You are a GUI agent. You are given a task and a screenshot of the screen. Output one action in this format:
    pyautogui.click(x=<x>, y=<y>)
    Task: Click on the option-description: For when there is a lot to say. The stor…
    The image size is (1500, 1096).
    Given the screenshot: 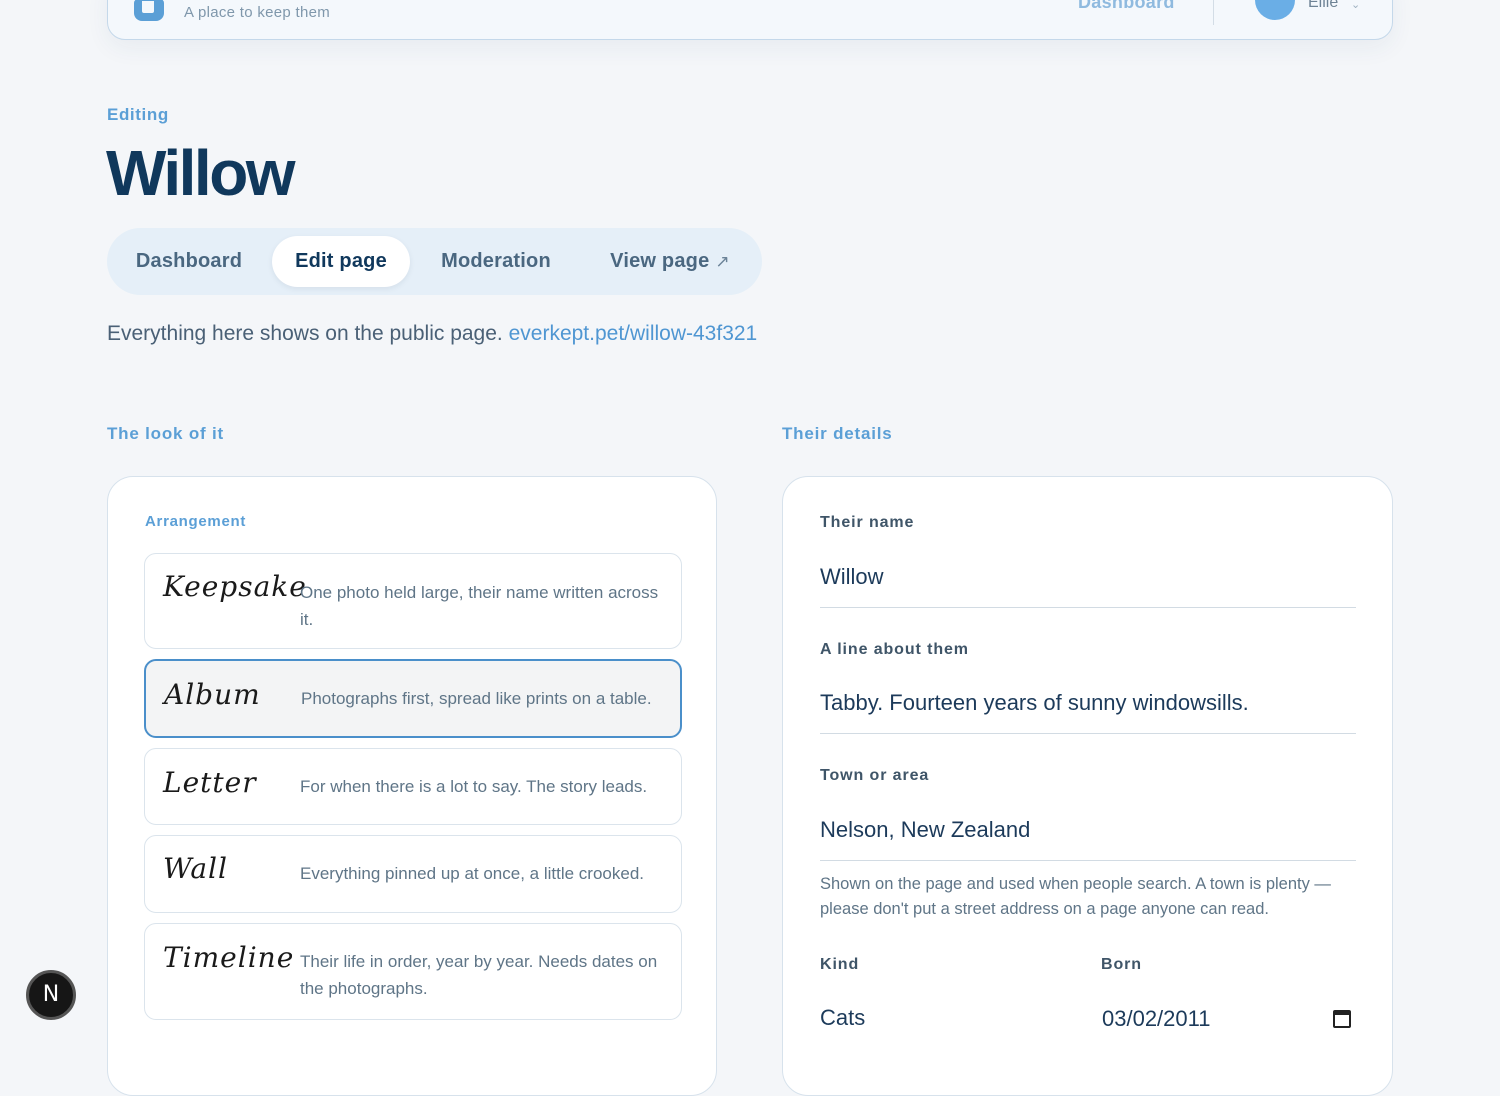 What is the action you would take?
    pyautogui.click(x=474, y=786)
    